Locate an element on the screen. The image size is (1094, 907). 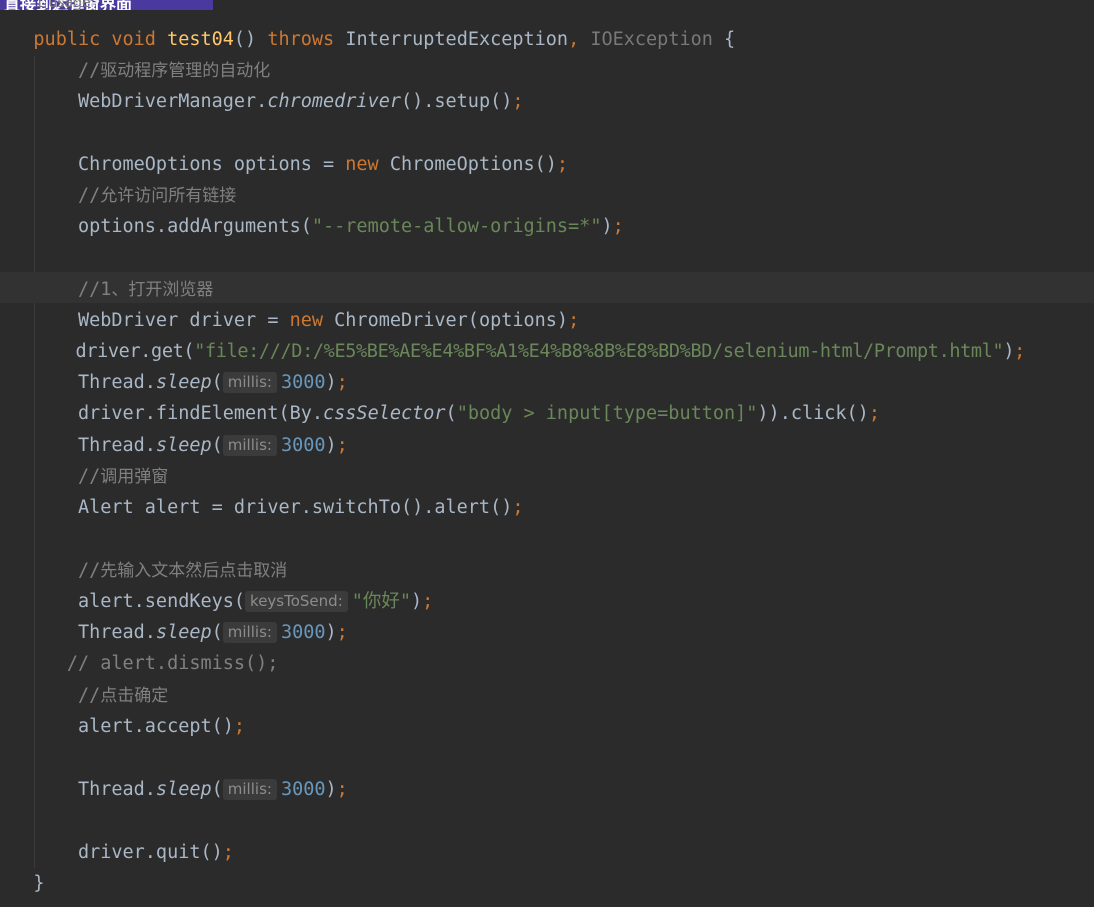
punctuation: , is located at coordinates (574, 39).